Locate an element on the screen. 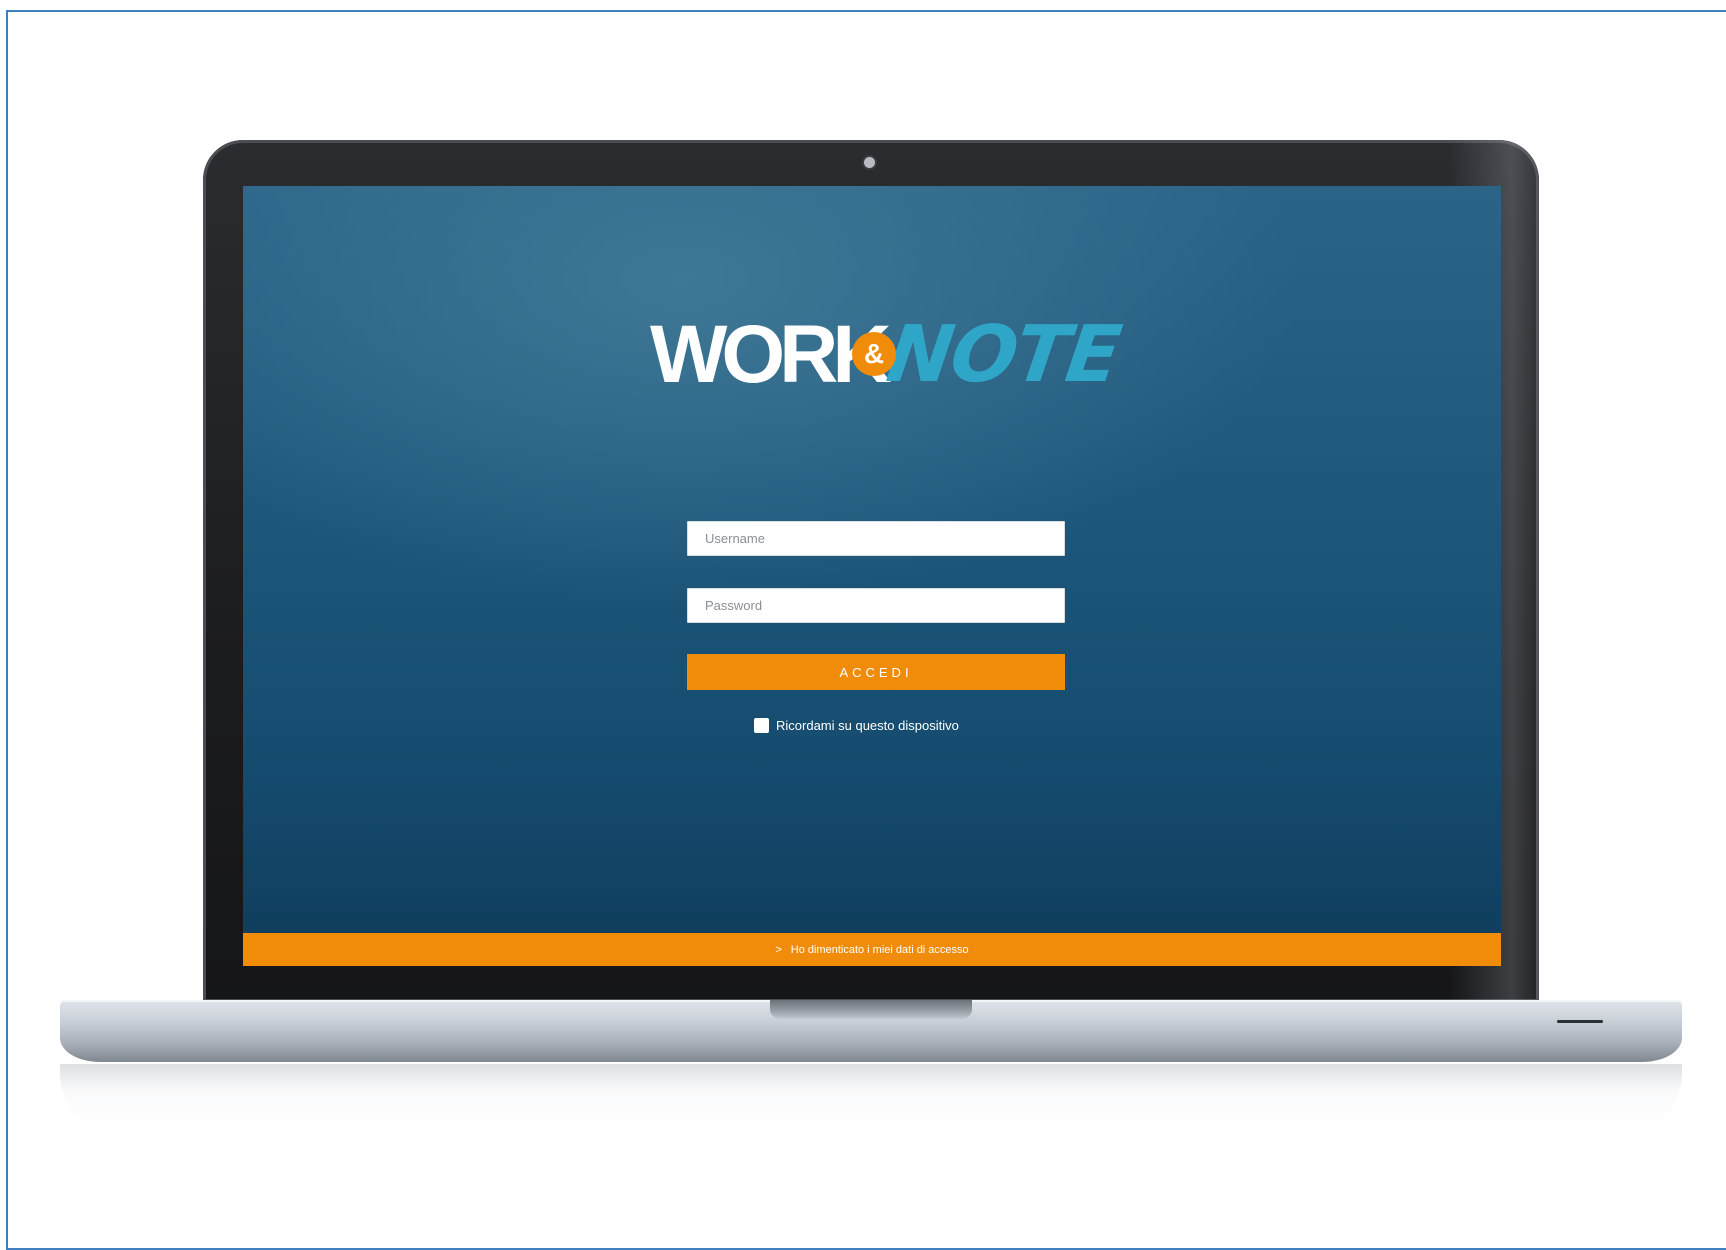 The image size is (1726, 1250). footer-bar: > Ho dimenticato i miei dati di accesso is located at coordinates (872, 949).